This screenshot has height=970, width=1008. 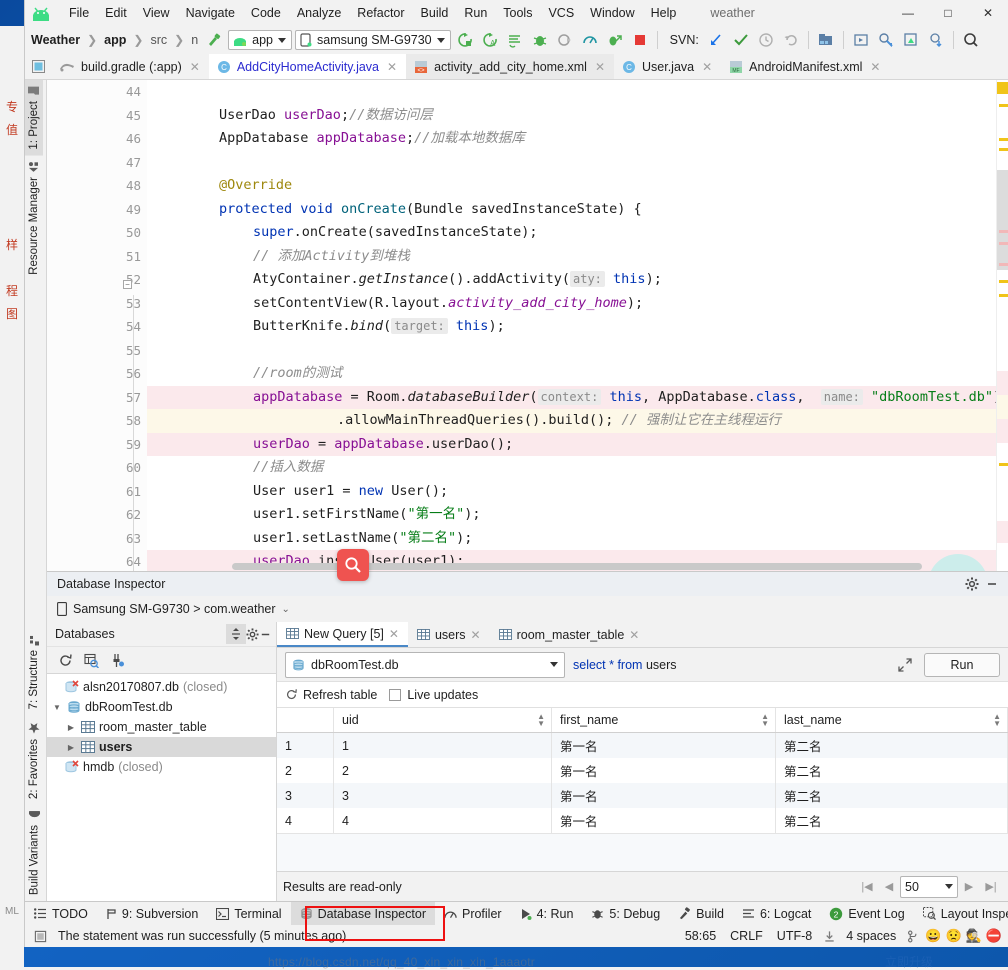 What do you see at coordinates (590, 40) in the screenshot?
I see `profiler-icon` at bounding box center [590, 40].